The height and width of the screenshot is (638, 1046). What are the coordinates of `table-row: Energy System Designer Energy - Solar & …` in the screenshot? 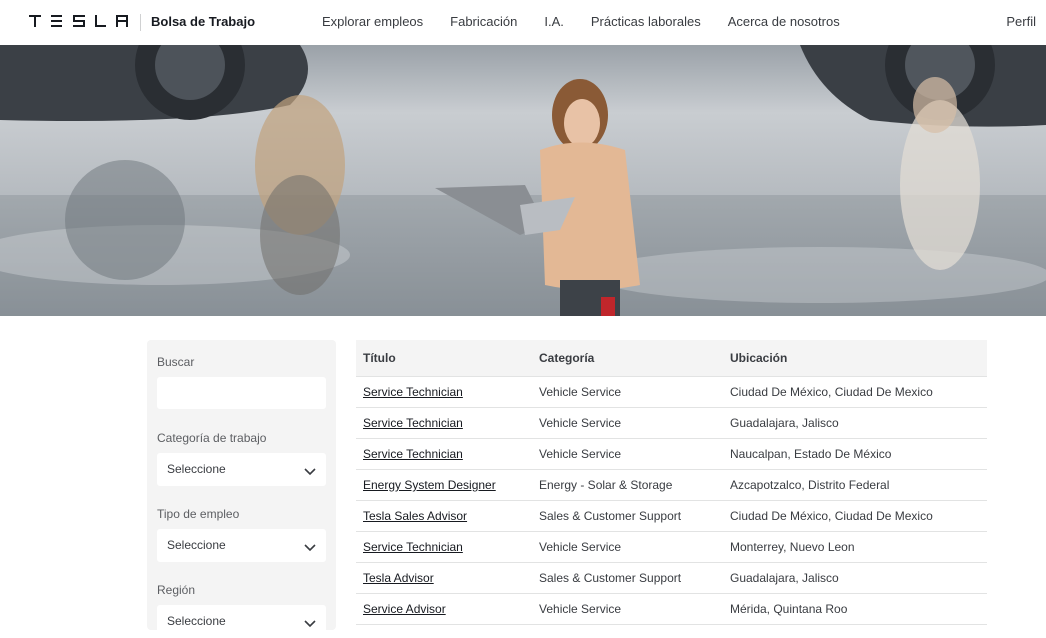 It's located at (671, 485).